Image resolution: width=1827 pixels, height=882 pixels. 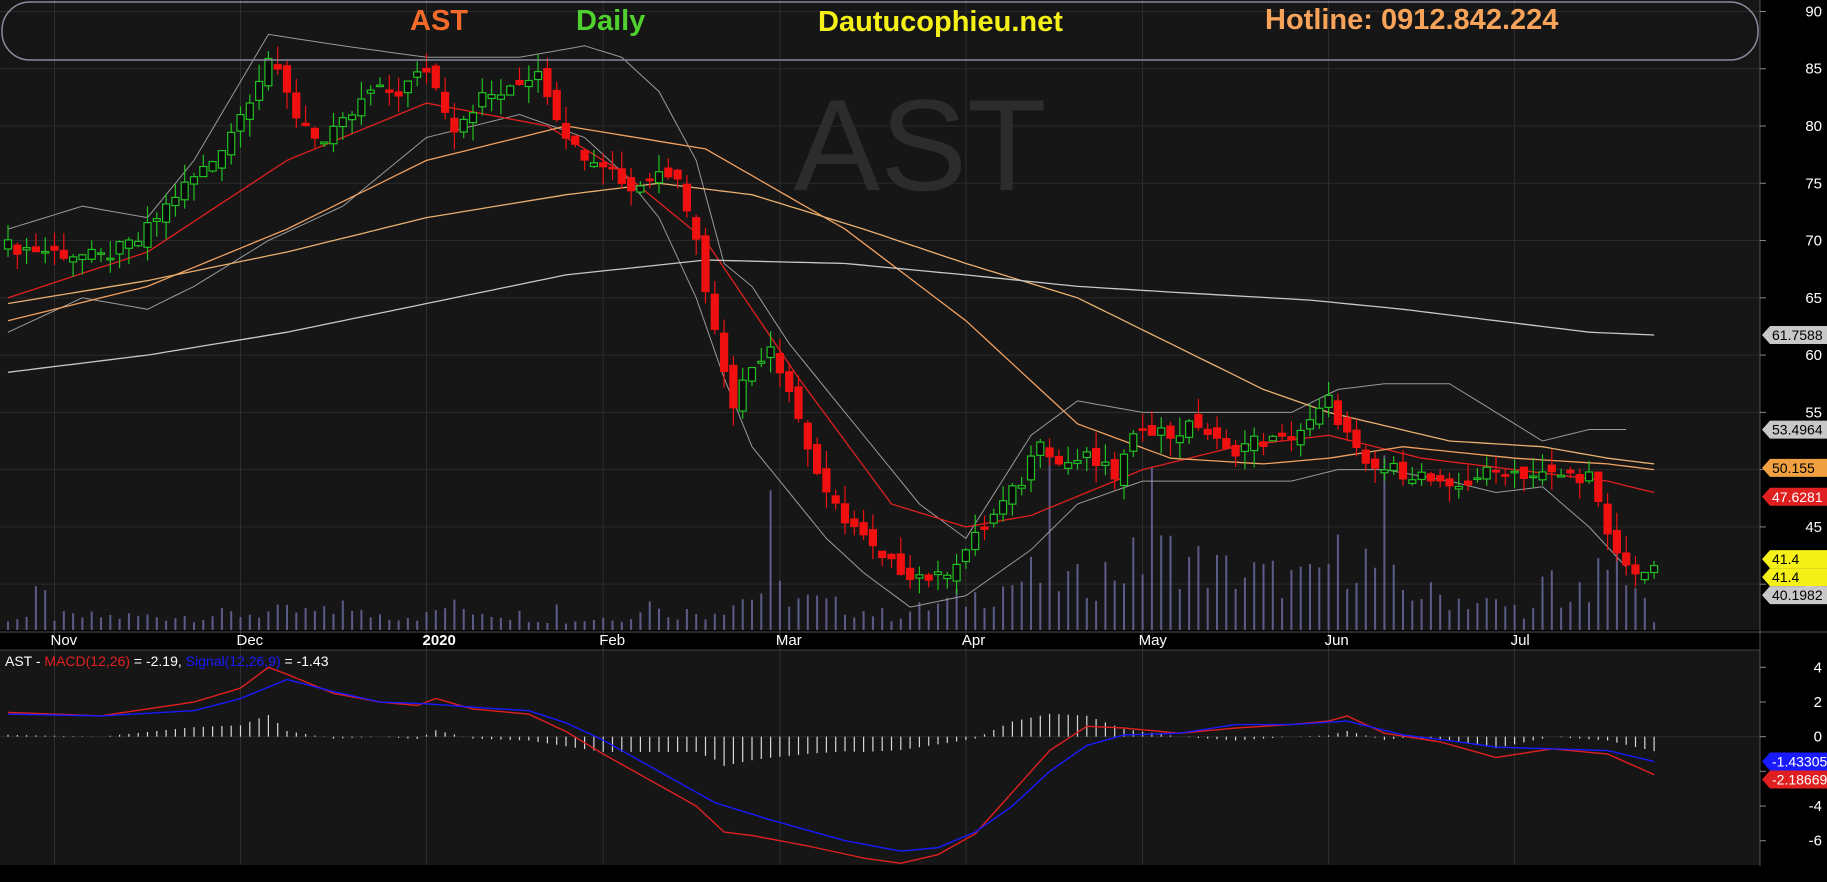 What do you see at coordinates (250, 640) in the screenshot?
I see `x-tick-label: Dec` at bounding box center [250, 640].